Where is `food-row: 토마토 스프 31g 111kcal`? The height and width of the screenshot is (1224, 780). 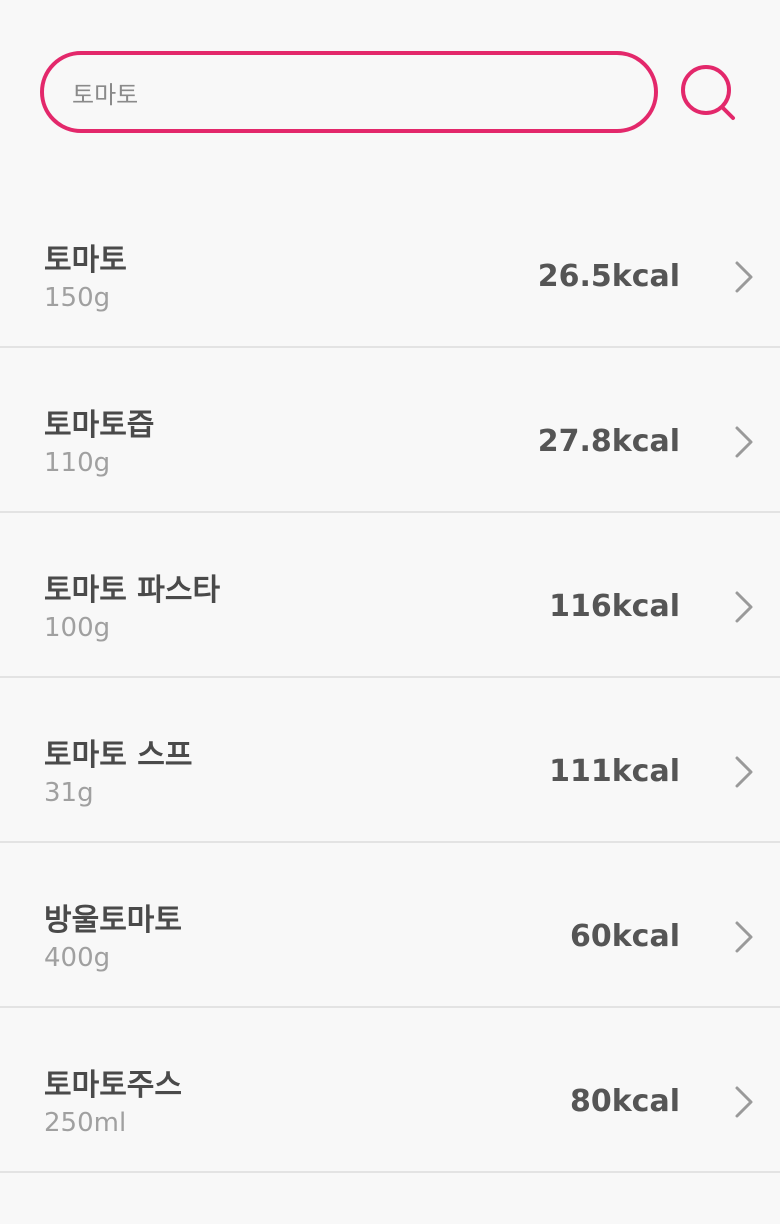 food-row: 토마토 스프 31g 111kcal is located at coordinates (390, 760).